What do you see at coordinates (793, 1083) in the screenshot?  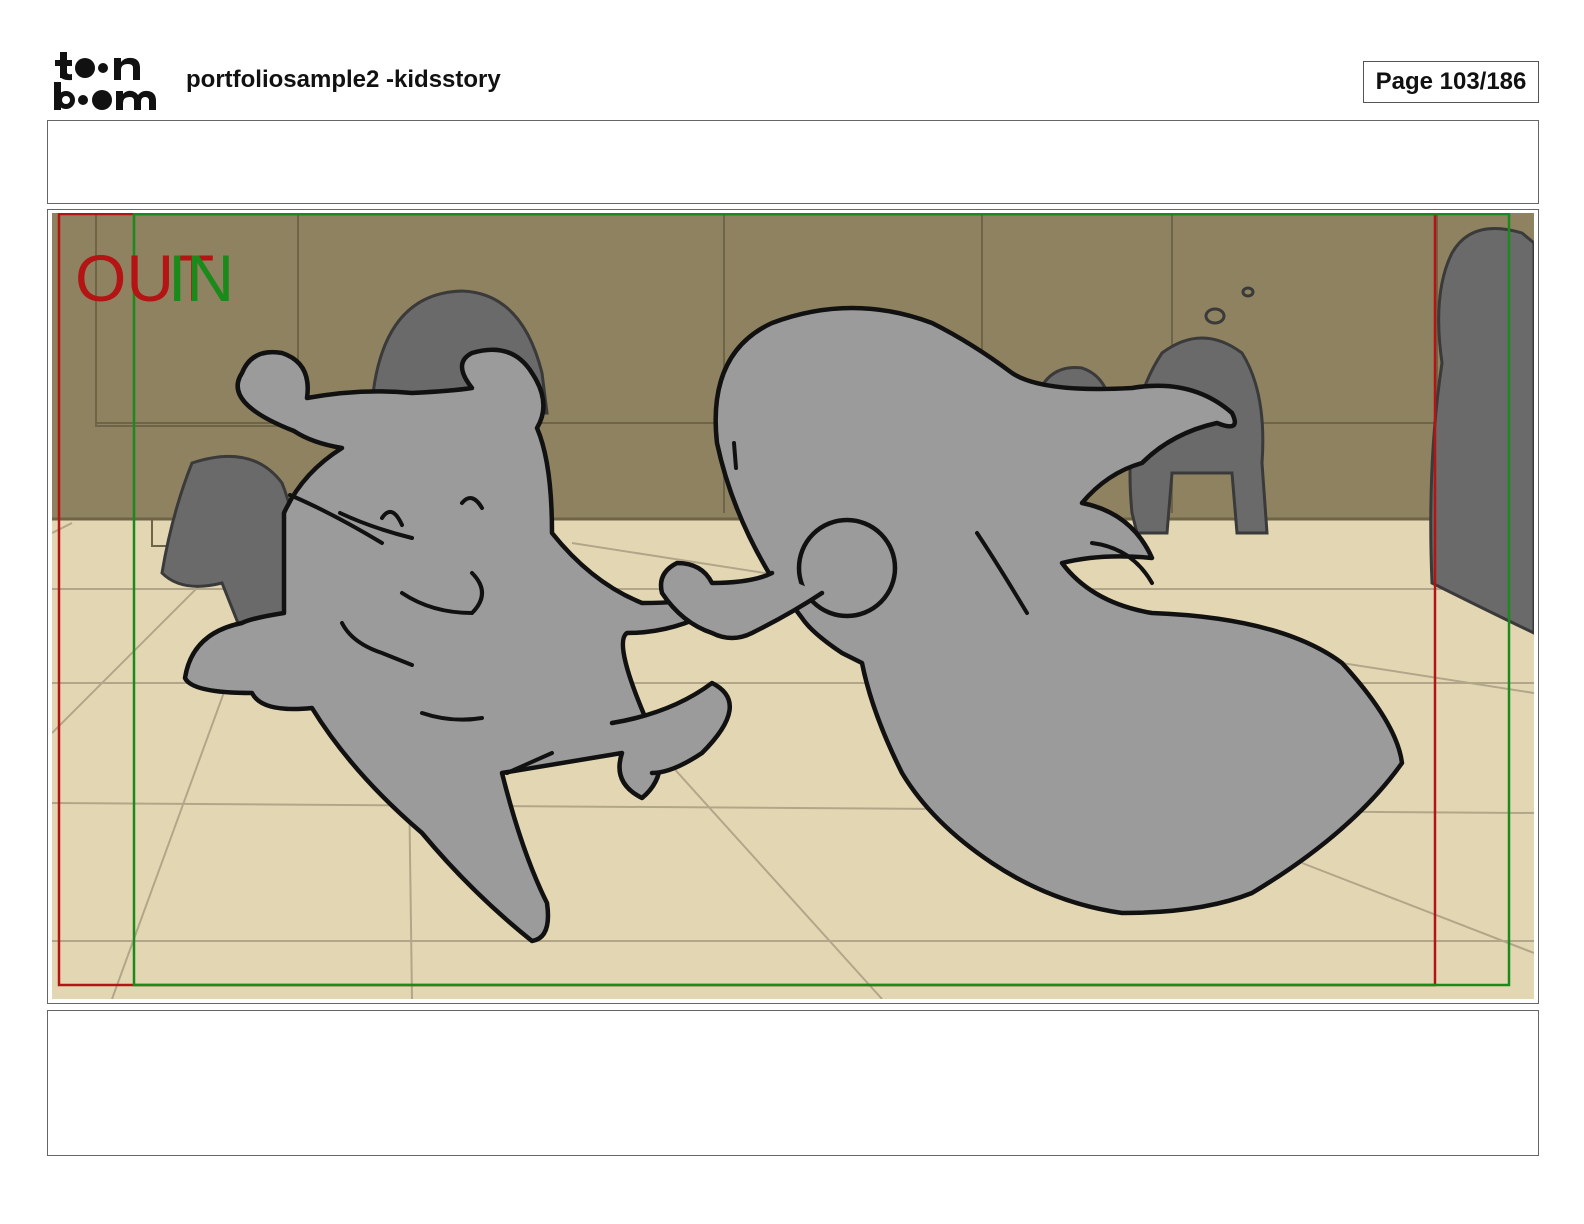 I see `notes-bottom-box` at bounding box center [793, 1083].